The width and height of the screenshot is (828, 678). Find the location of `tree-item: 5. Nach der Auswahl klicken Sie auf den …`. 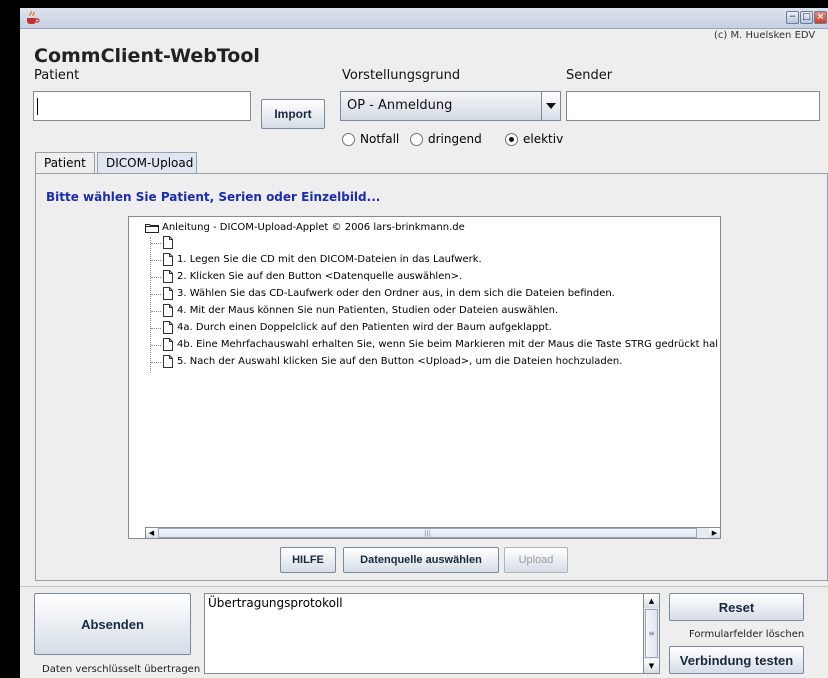

tree-item: 5. Nach der Auswahl klicken Sie auf den … is located at coordinates (392, 361).